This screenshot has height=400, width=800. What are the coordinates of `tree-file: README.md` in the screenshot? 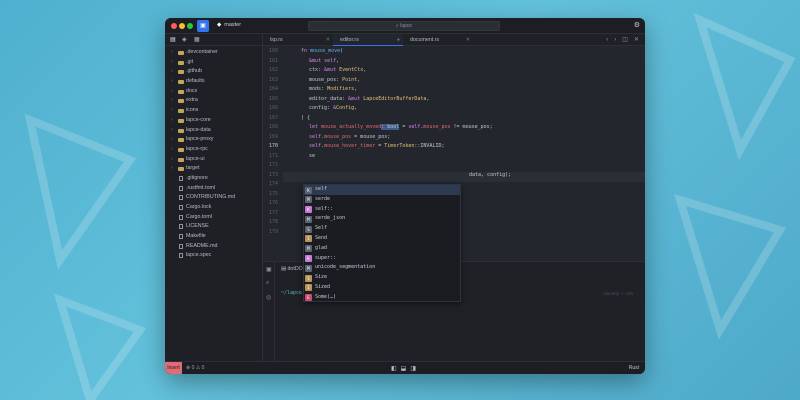 It's located at (214, 247).